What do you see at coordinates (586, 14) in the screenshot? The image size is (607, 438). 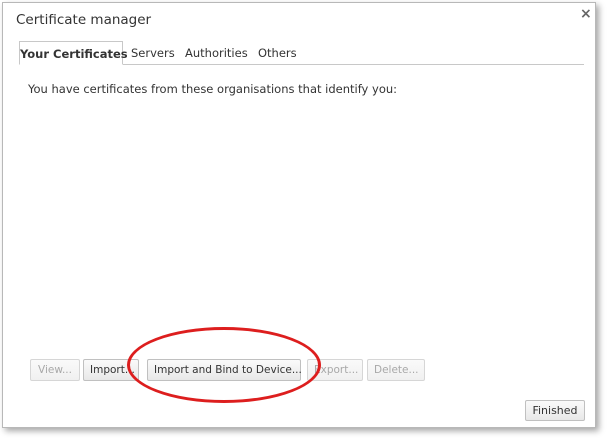 I see `close-icon: ×` at bounding box center [586, 14].